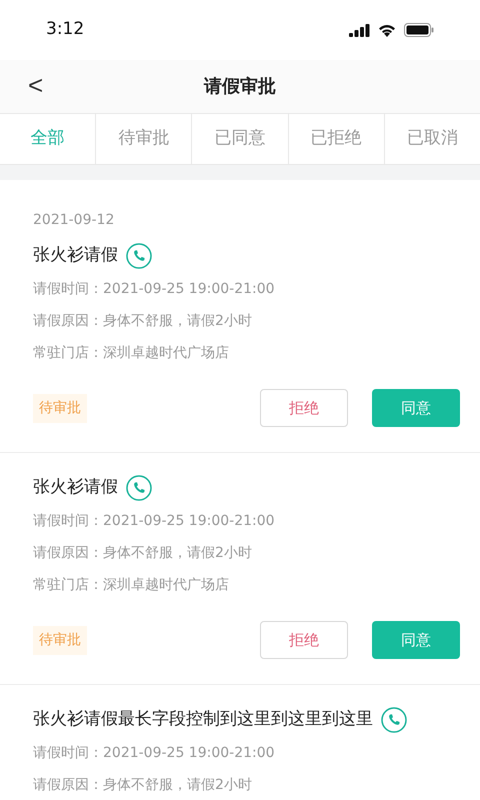 The height and width of the screenshot is (800, 480). I want to click on battery-icon, so click(419, 30).